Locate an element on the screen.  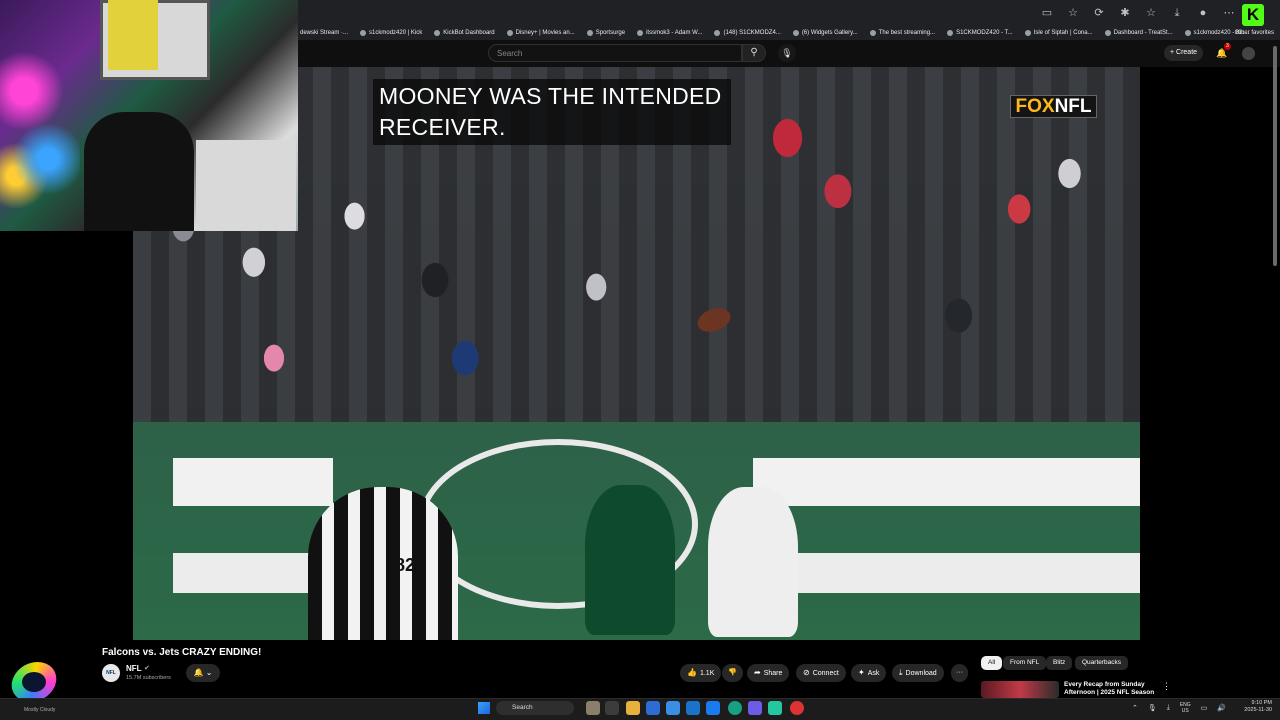
video-title: Falcons vs. Jets CRAZY ENDING! is located at coordinates (182, 652).